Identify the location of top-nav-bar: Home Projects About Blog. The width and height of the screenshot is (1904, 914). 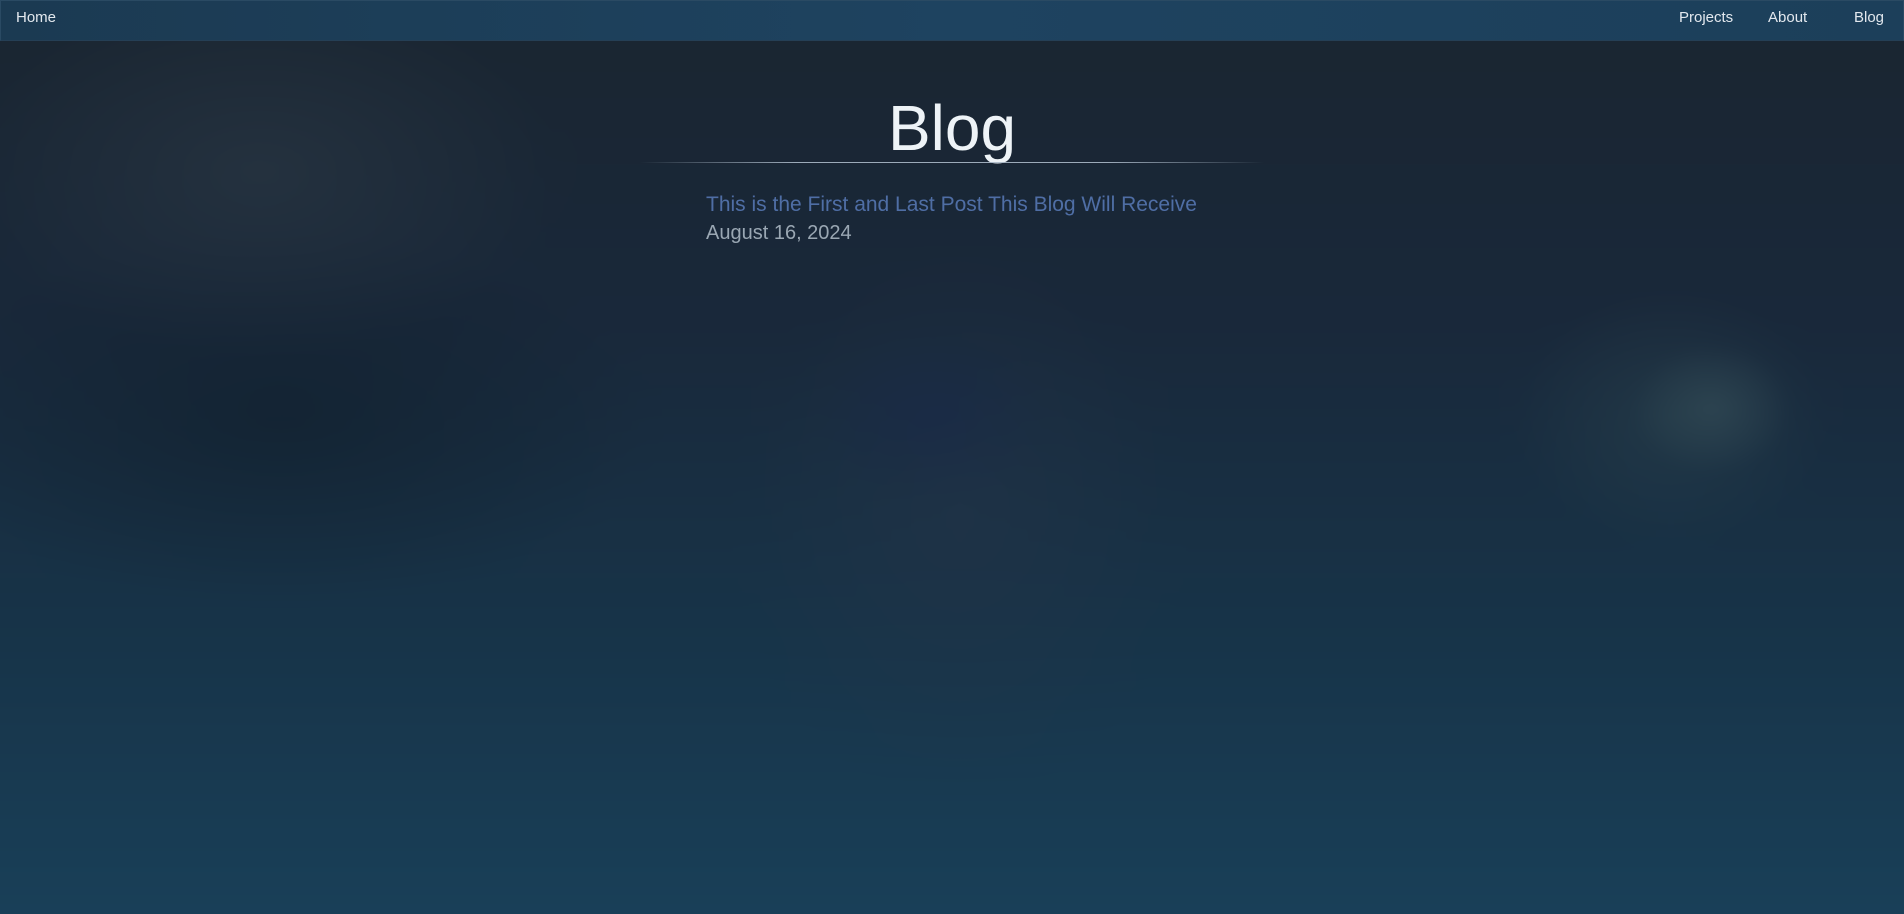
(952, 20).